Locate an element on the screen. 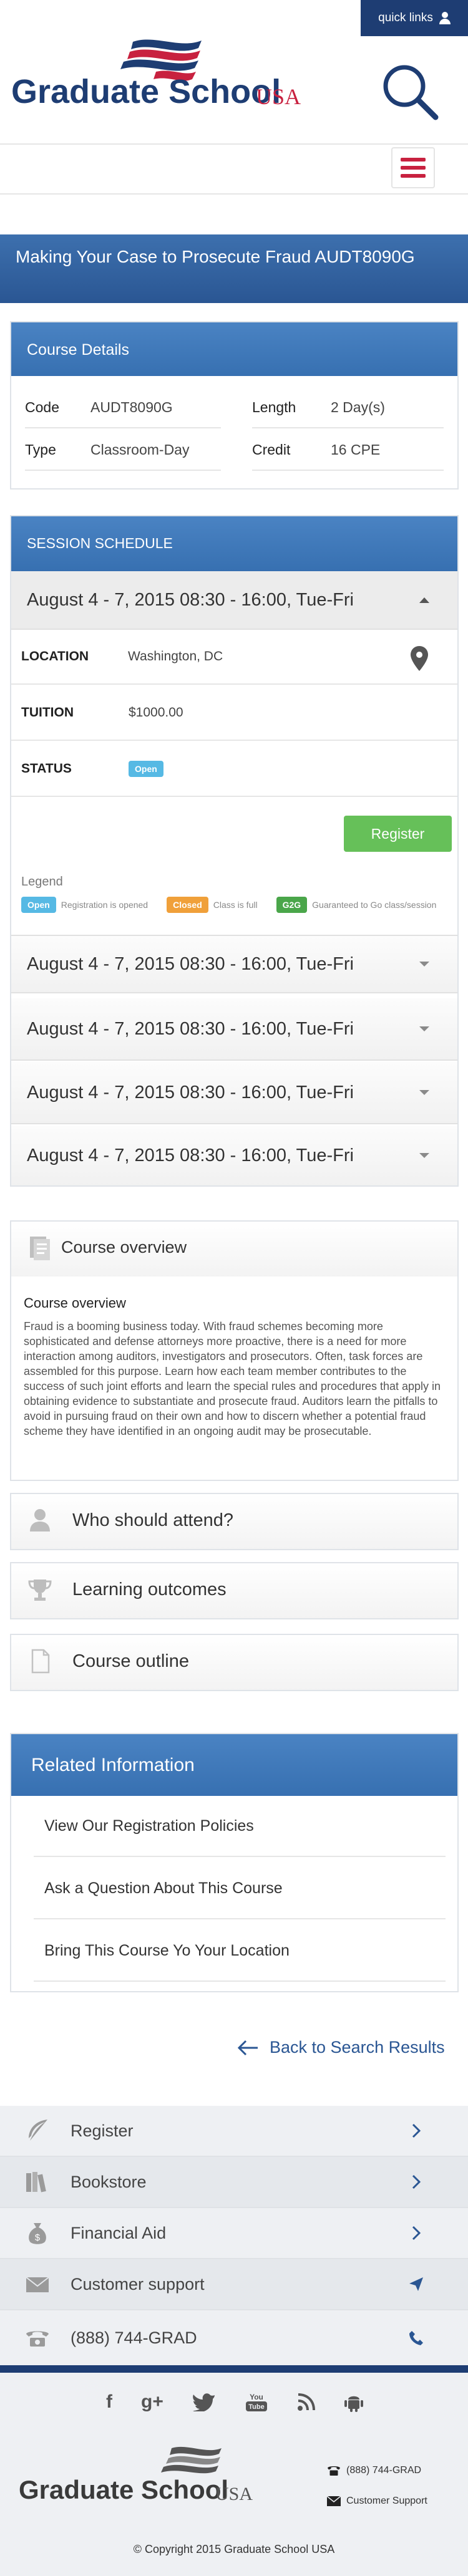 The width and height of the screenshot is (468, 2576). code-row: Code AUDT8090G is located at coordinates (123, 407).